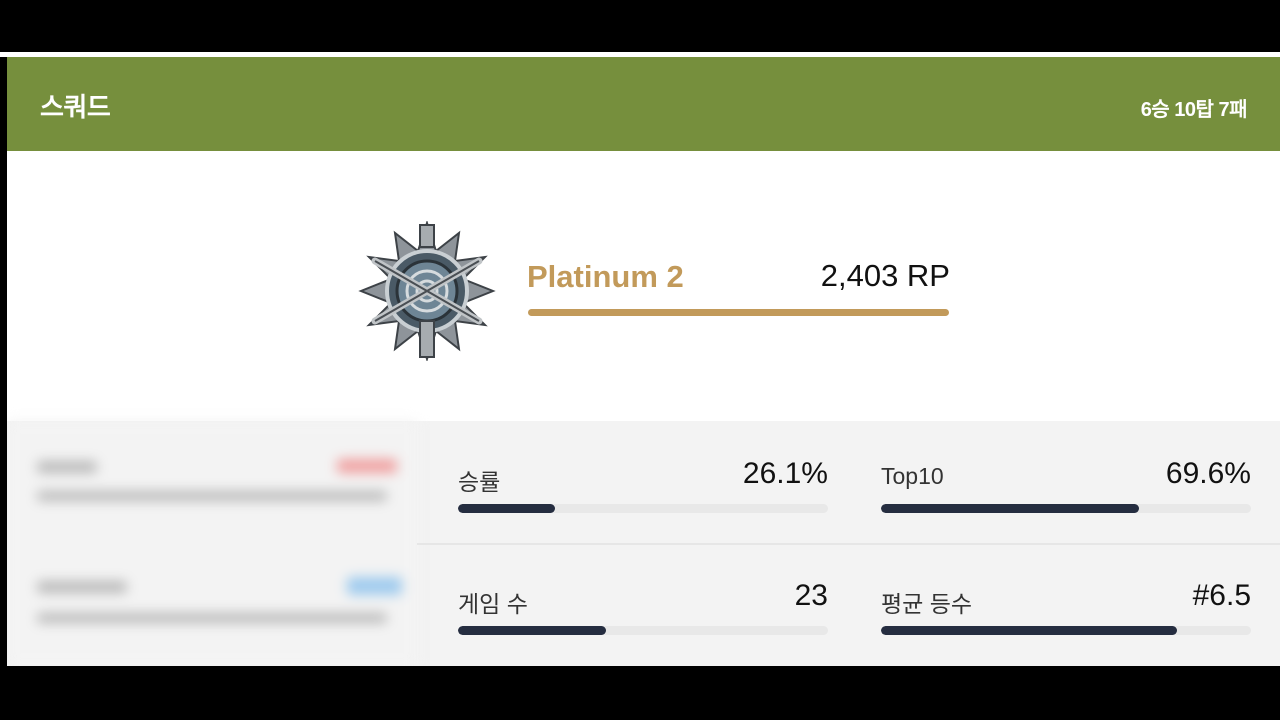 This screenshot has width=1280, height=720. Describe the element at coordinates (738, 312) in the screenshot. I see `rank-progress-bar` at that location.